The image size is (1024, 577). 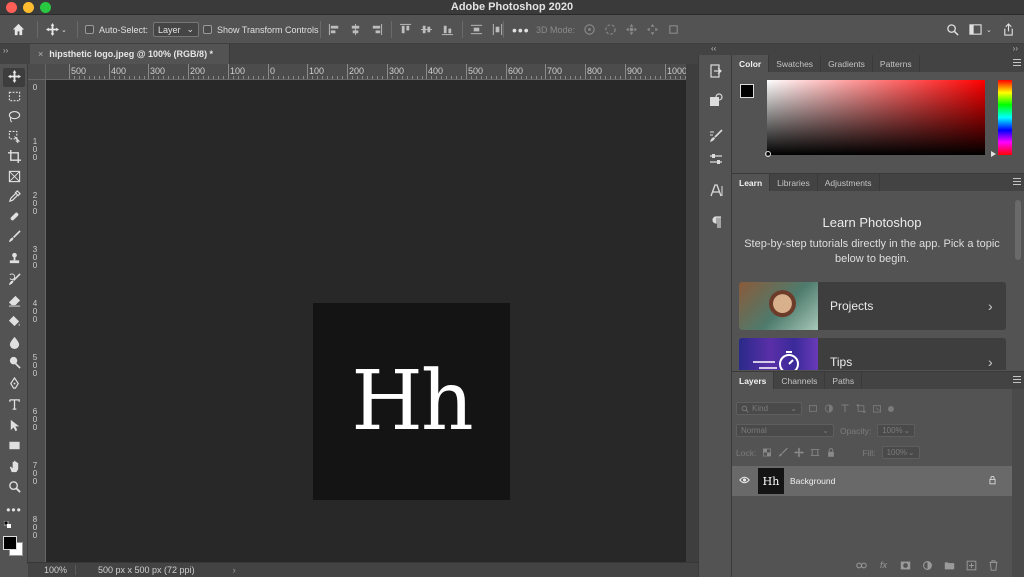 What do you see at coordinates (1018, 483) in the screenshot?
I see `layers-panel-scrollbar` at bounding box center [1018, 483].